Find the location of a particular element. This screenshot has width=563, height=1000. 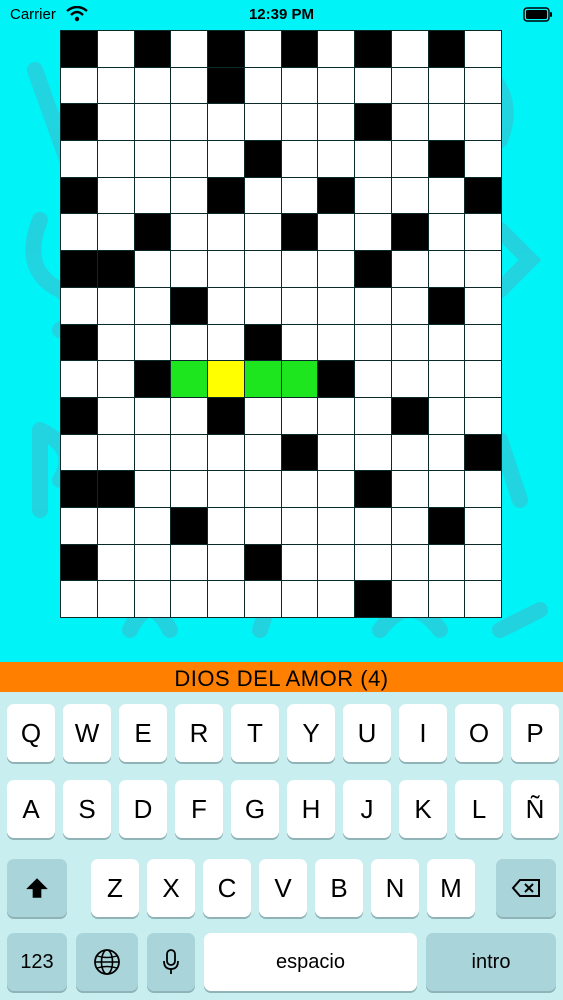

key-row3-5: N is located at coordinates (395, 888).